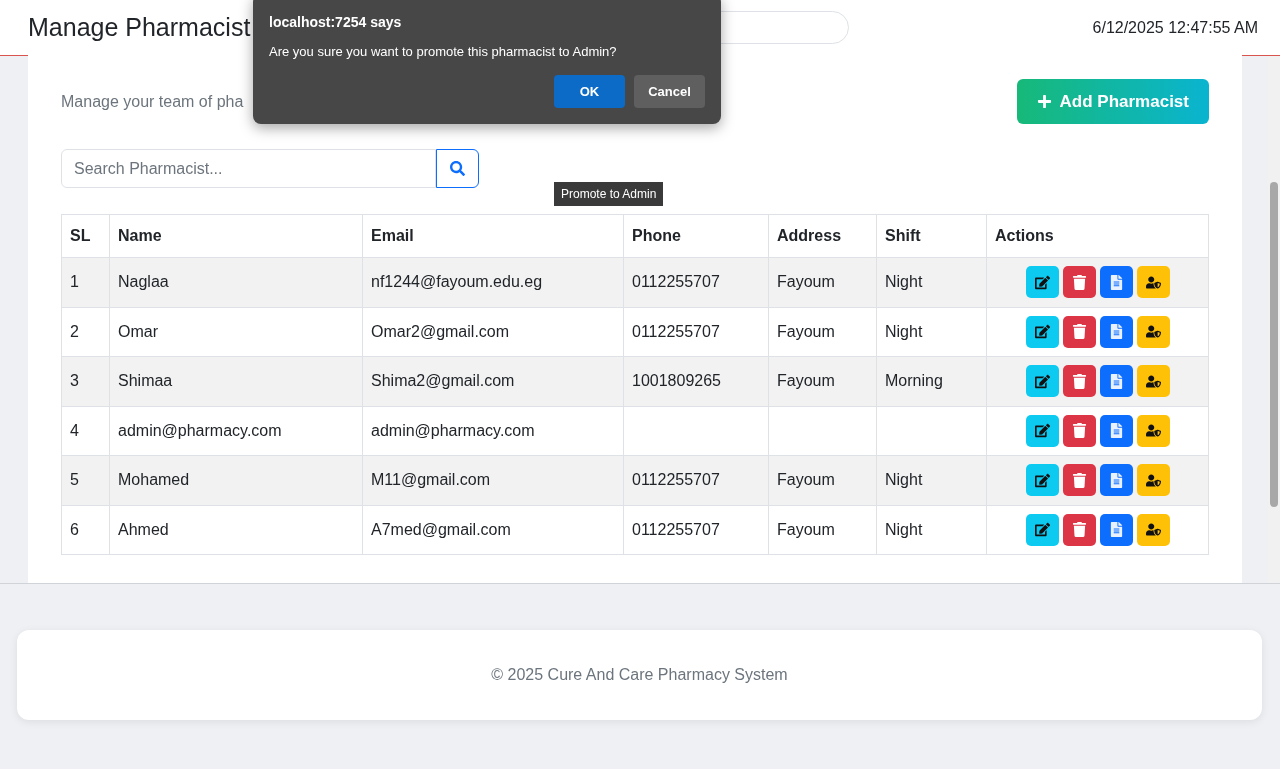  What do you see at coordinates (336, 22) in the screenshot?
I see `dialog-title: localhost:7254 says` at bounding box center [336, 22].